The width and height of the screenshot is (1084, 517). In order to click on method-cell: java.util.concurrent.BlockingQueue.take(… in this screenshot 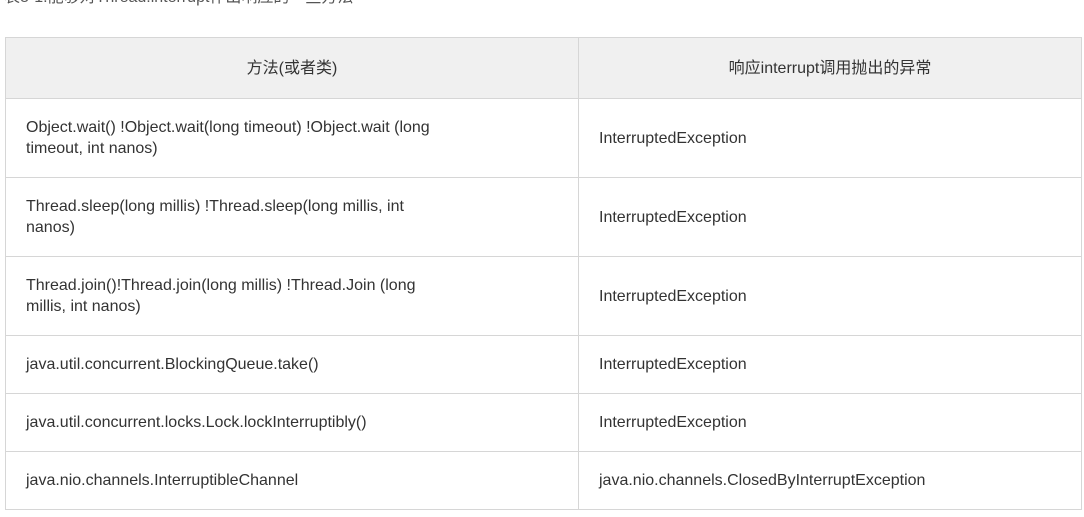, I will do `click(292, 364)`.